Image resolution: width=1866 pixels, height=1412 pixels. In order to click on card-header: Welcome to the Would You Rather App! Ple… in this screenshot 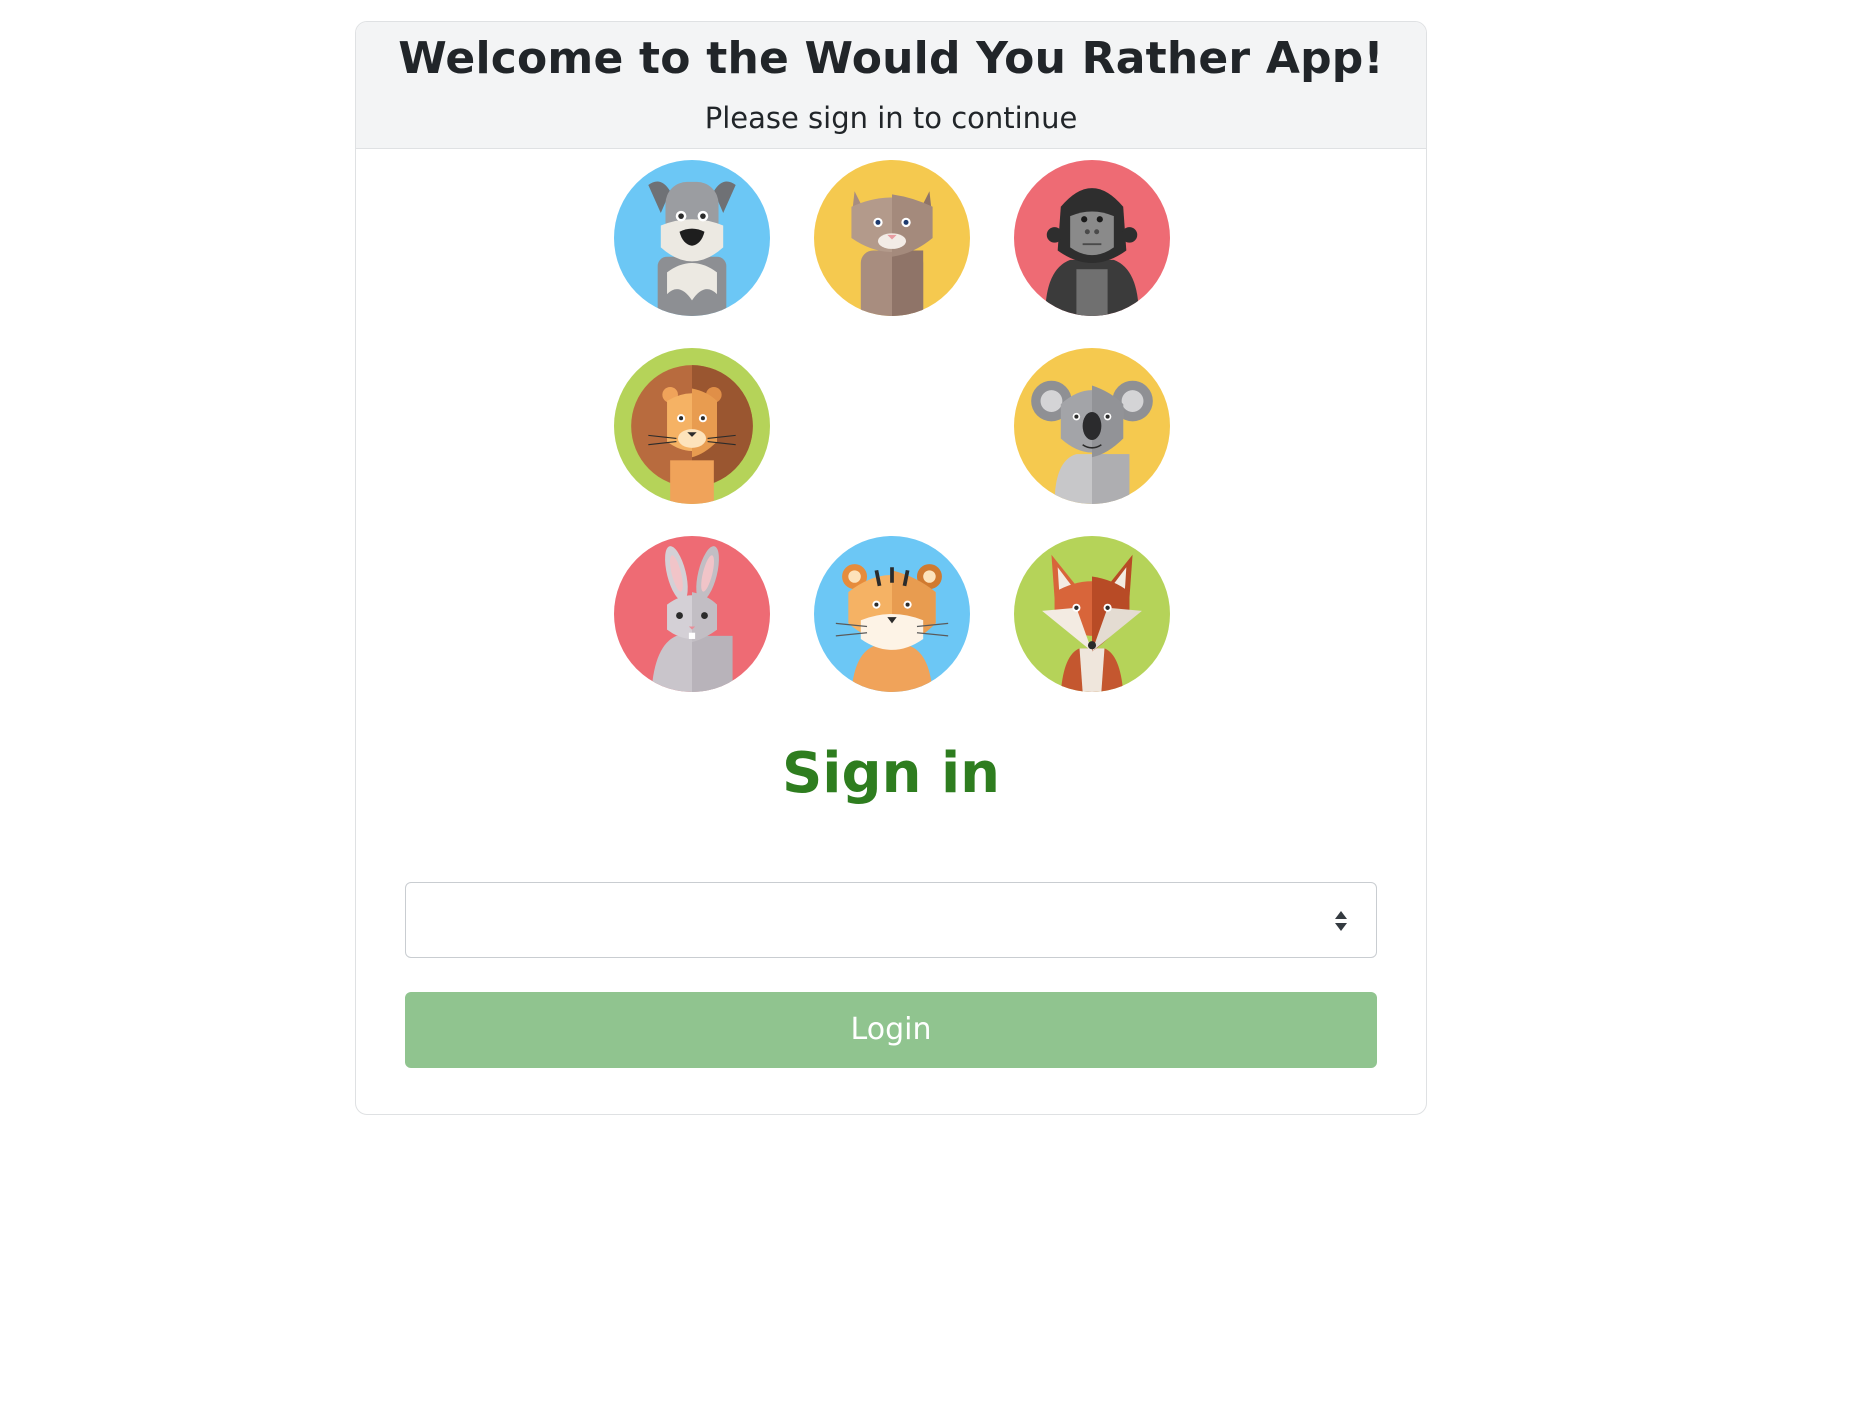, I will do `click(891, 85)`.